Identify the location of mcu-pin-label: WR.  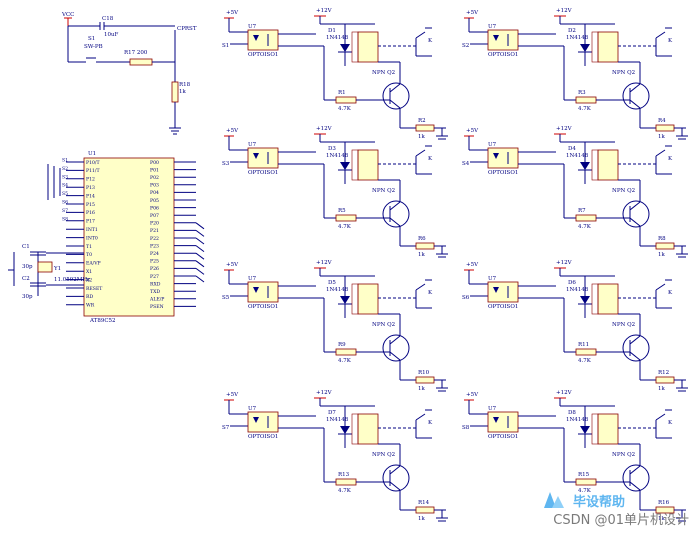
(90, 306).